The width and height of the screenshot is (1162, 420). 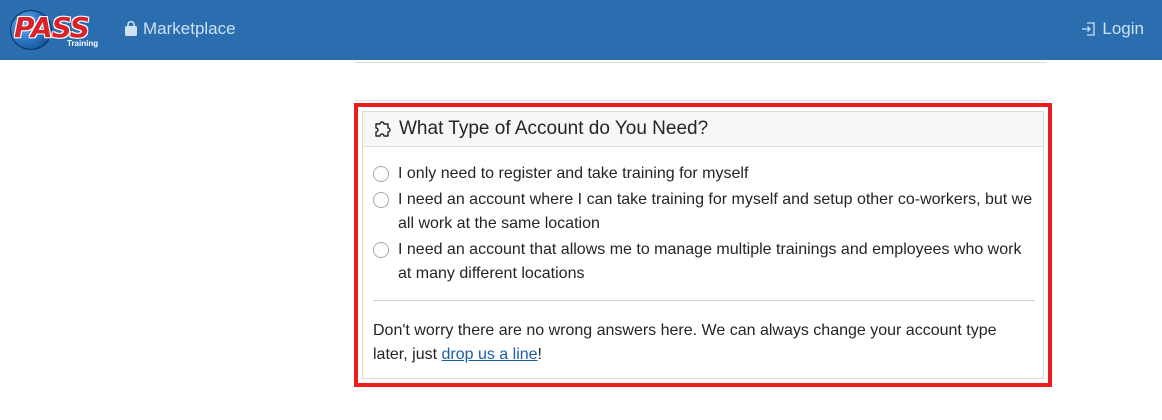 What do you see at coordinates (383, 129) in the screenshot?
I see `puzzle-piece-icon` at bounding box center [383, 129].